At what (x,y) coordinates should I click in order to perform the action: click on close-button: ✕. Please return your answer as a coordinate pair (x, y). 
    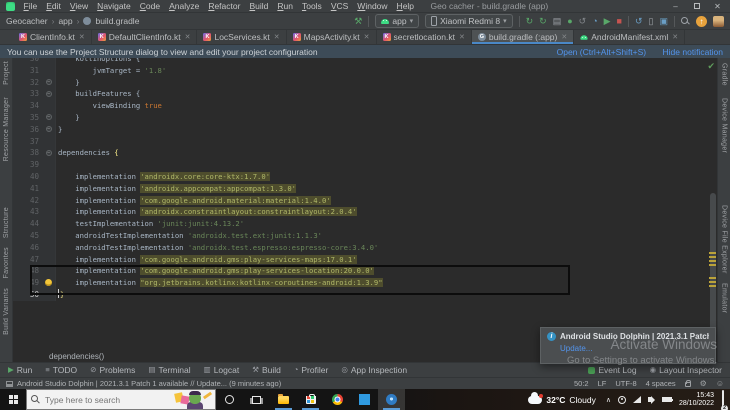
    Looking at the image, I should click on (717, 6).